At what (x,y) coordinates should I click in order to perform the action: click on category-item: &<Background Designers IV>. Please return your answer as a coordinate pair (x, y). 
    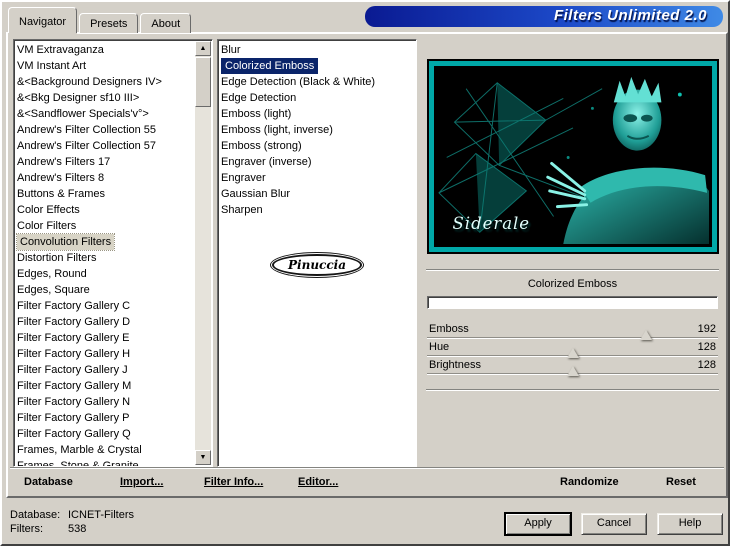
    Looking at the image, I should click on (114, 82).